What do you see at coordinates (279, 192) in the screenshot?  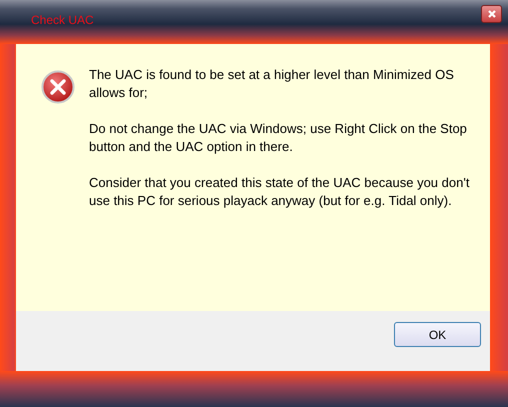 I see `message-text: Consider that you created this state of the UAC because you don't use this PC for serious playack anyway (but for e.g. Tidal only).` at bounding box center [279, 192].